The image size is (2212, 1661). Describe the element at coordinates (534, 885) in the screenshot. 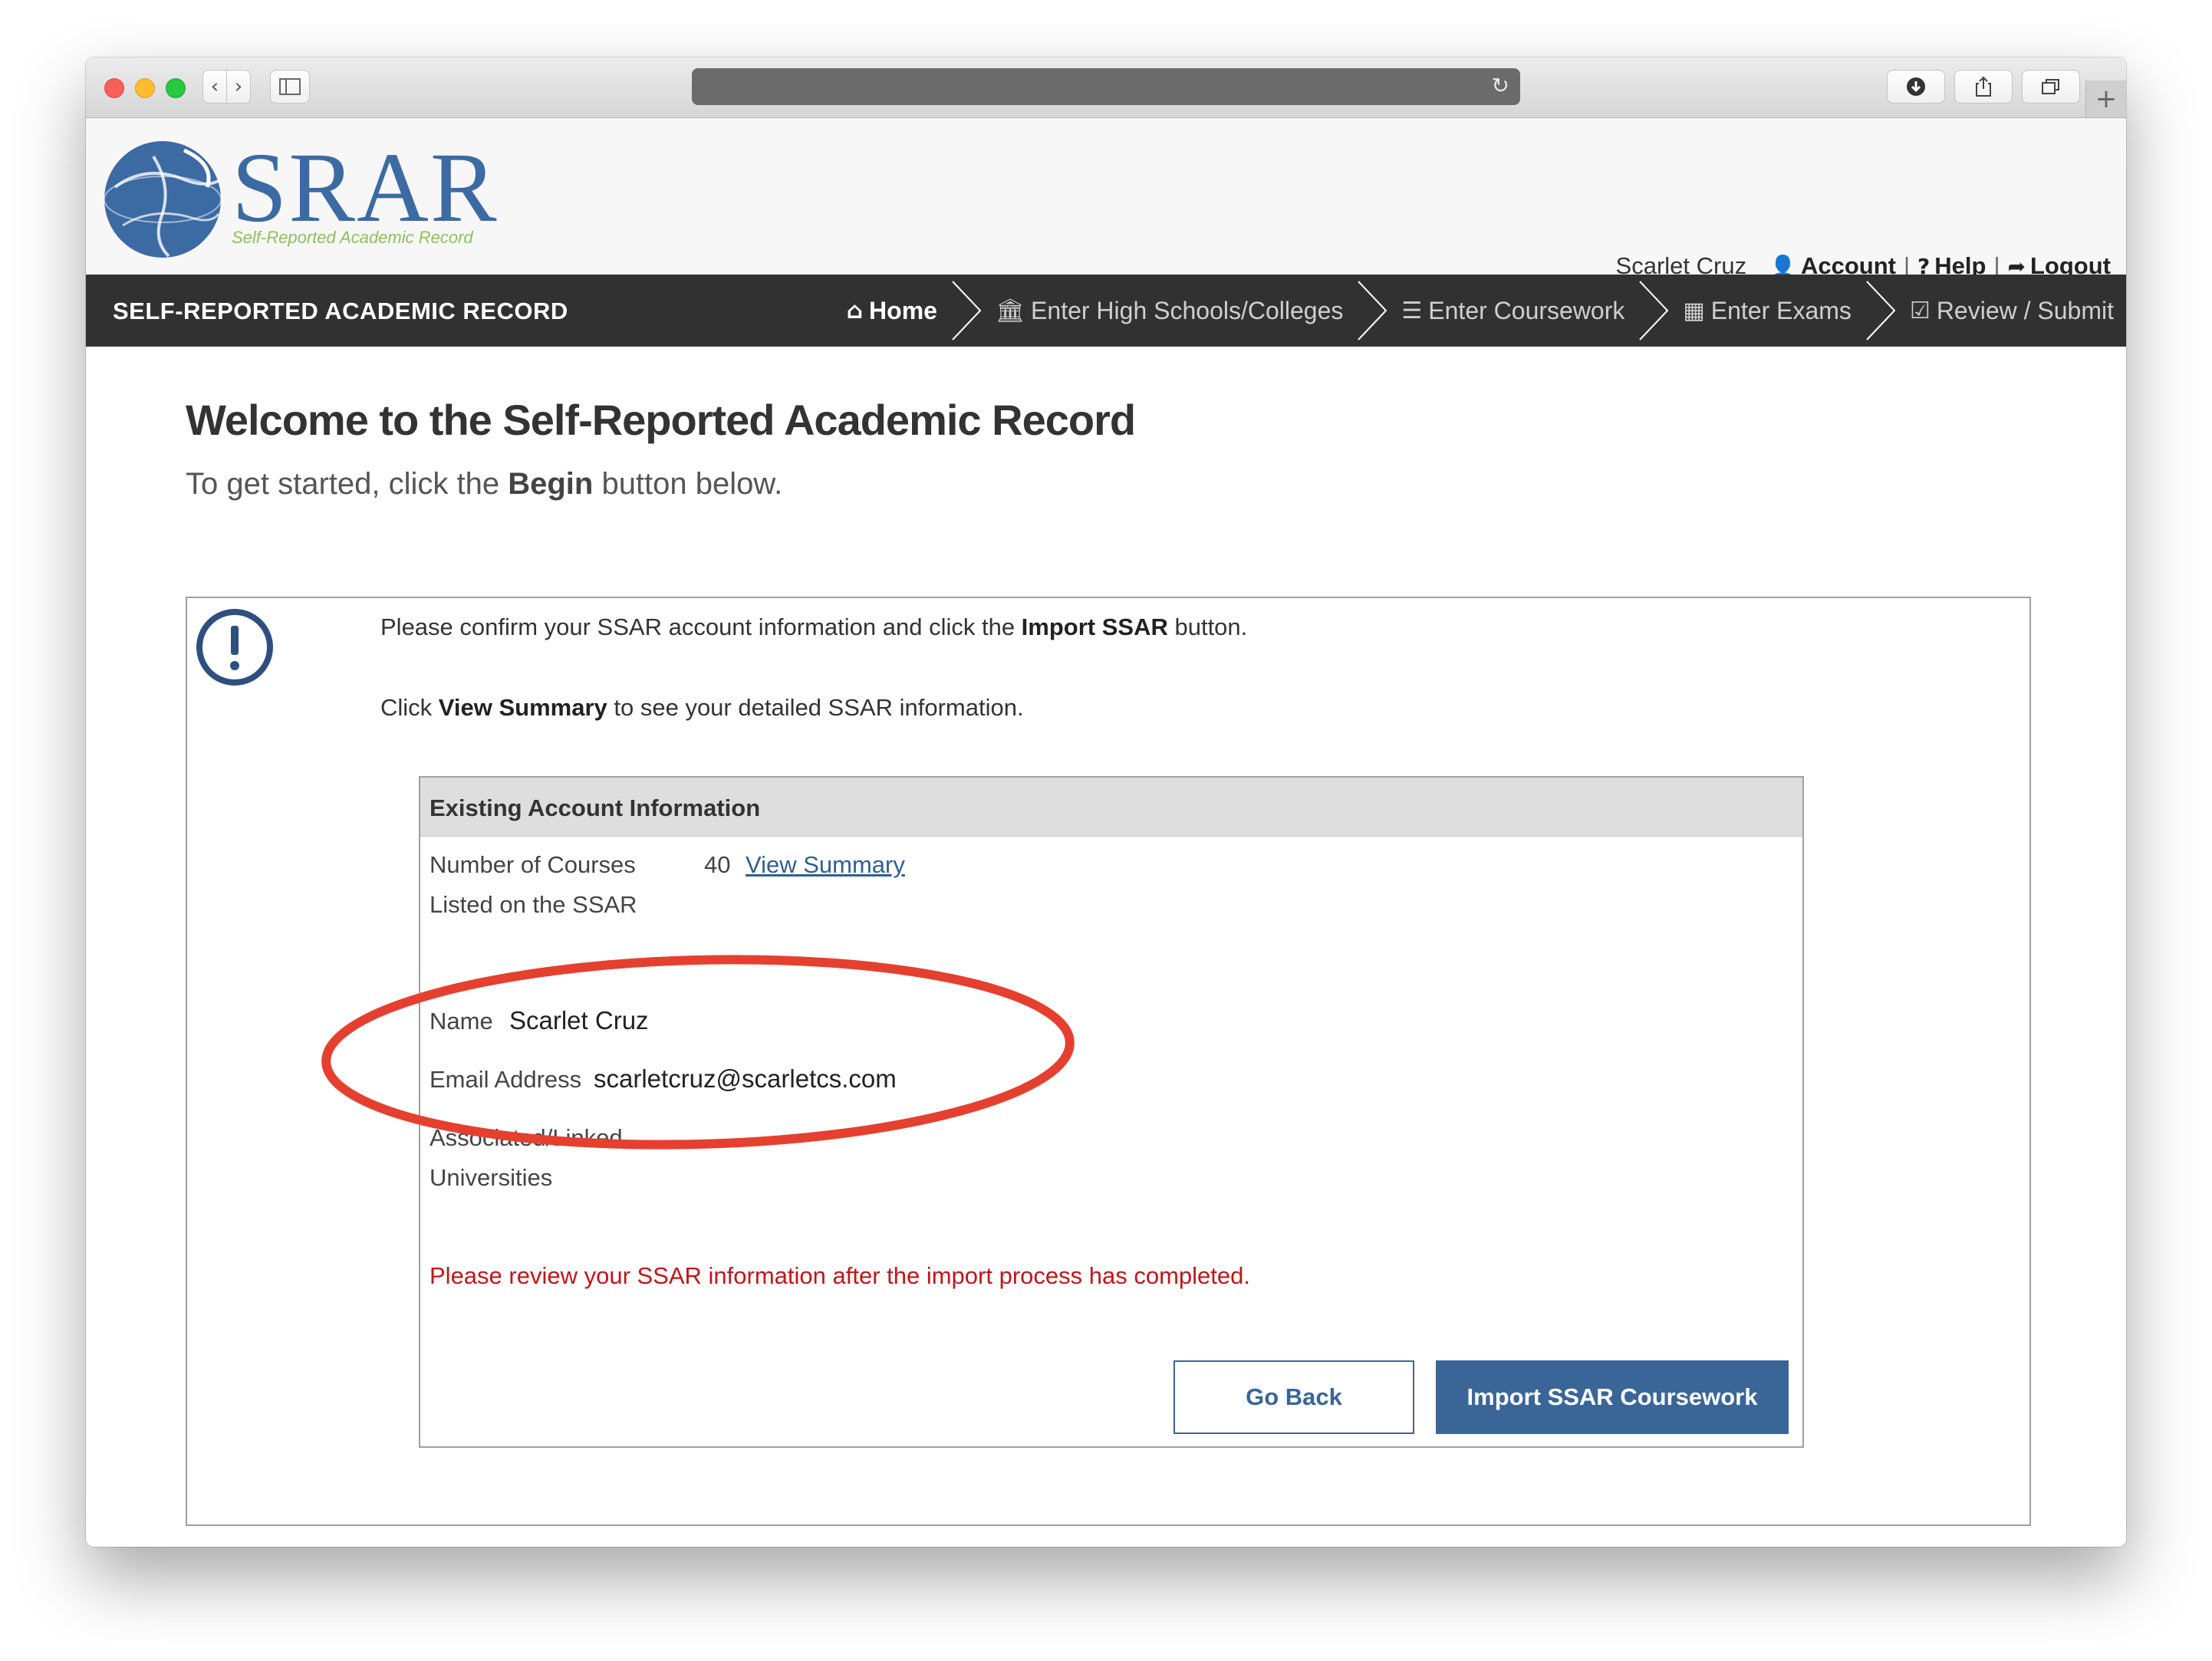

I see `courses-label: Number of Courses Listed on the SSAR` at that location.